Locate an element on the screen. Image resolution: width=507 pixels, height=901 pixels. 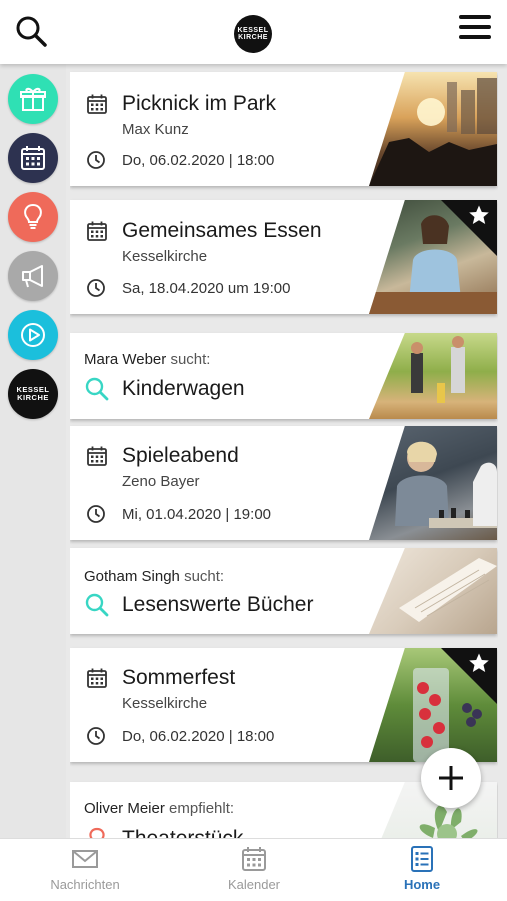
category-calendar-button is located at coordinates (33, 158).